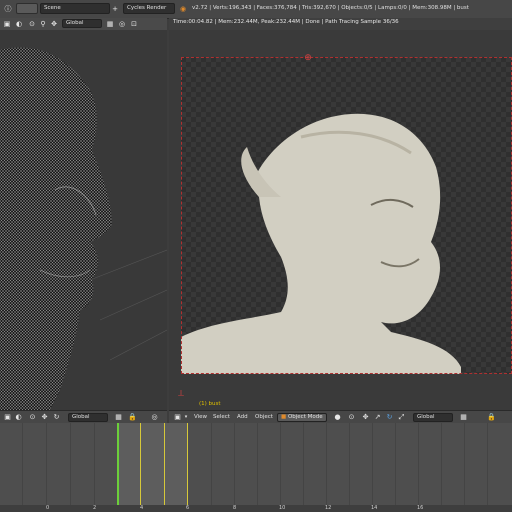 The image size is (512, 512). Describe the element at coordinates (377, 417) in the screenshot. I see `translate-icon: ↗` at that location.